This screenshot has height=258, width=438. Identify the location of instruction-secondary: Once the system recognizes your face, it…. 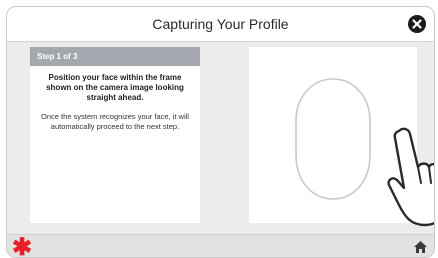
(115, 121).